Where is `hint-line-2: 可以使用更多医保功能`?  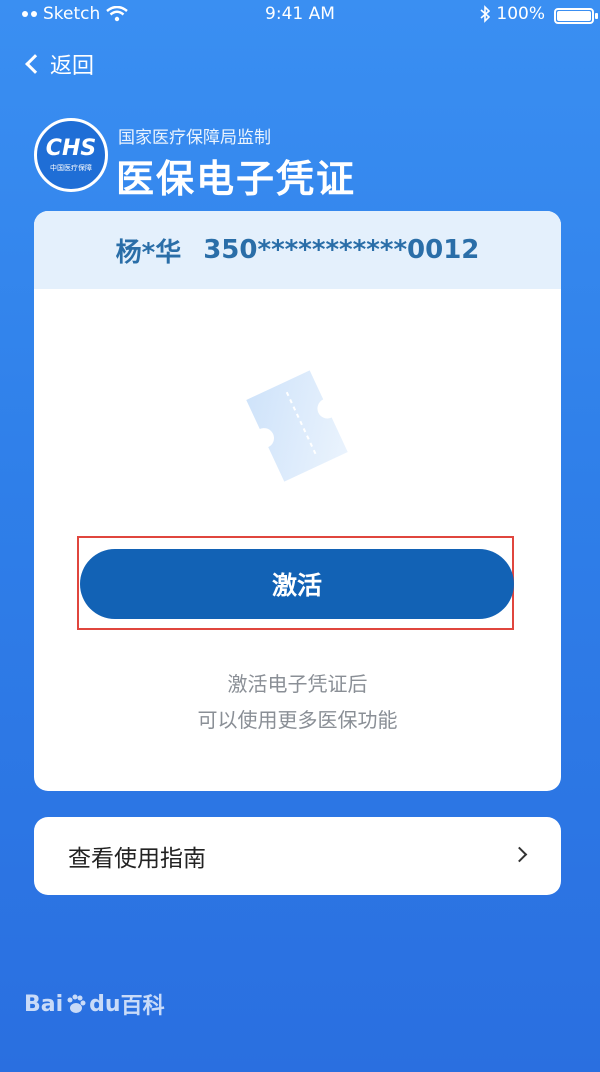
hint-line-2: 可以使用更多医保功能 is located at coordinates (297, 720).